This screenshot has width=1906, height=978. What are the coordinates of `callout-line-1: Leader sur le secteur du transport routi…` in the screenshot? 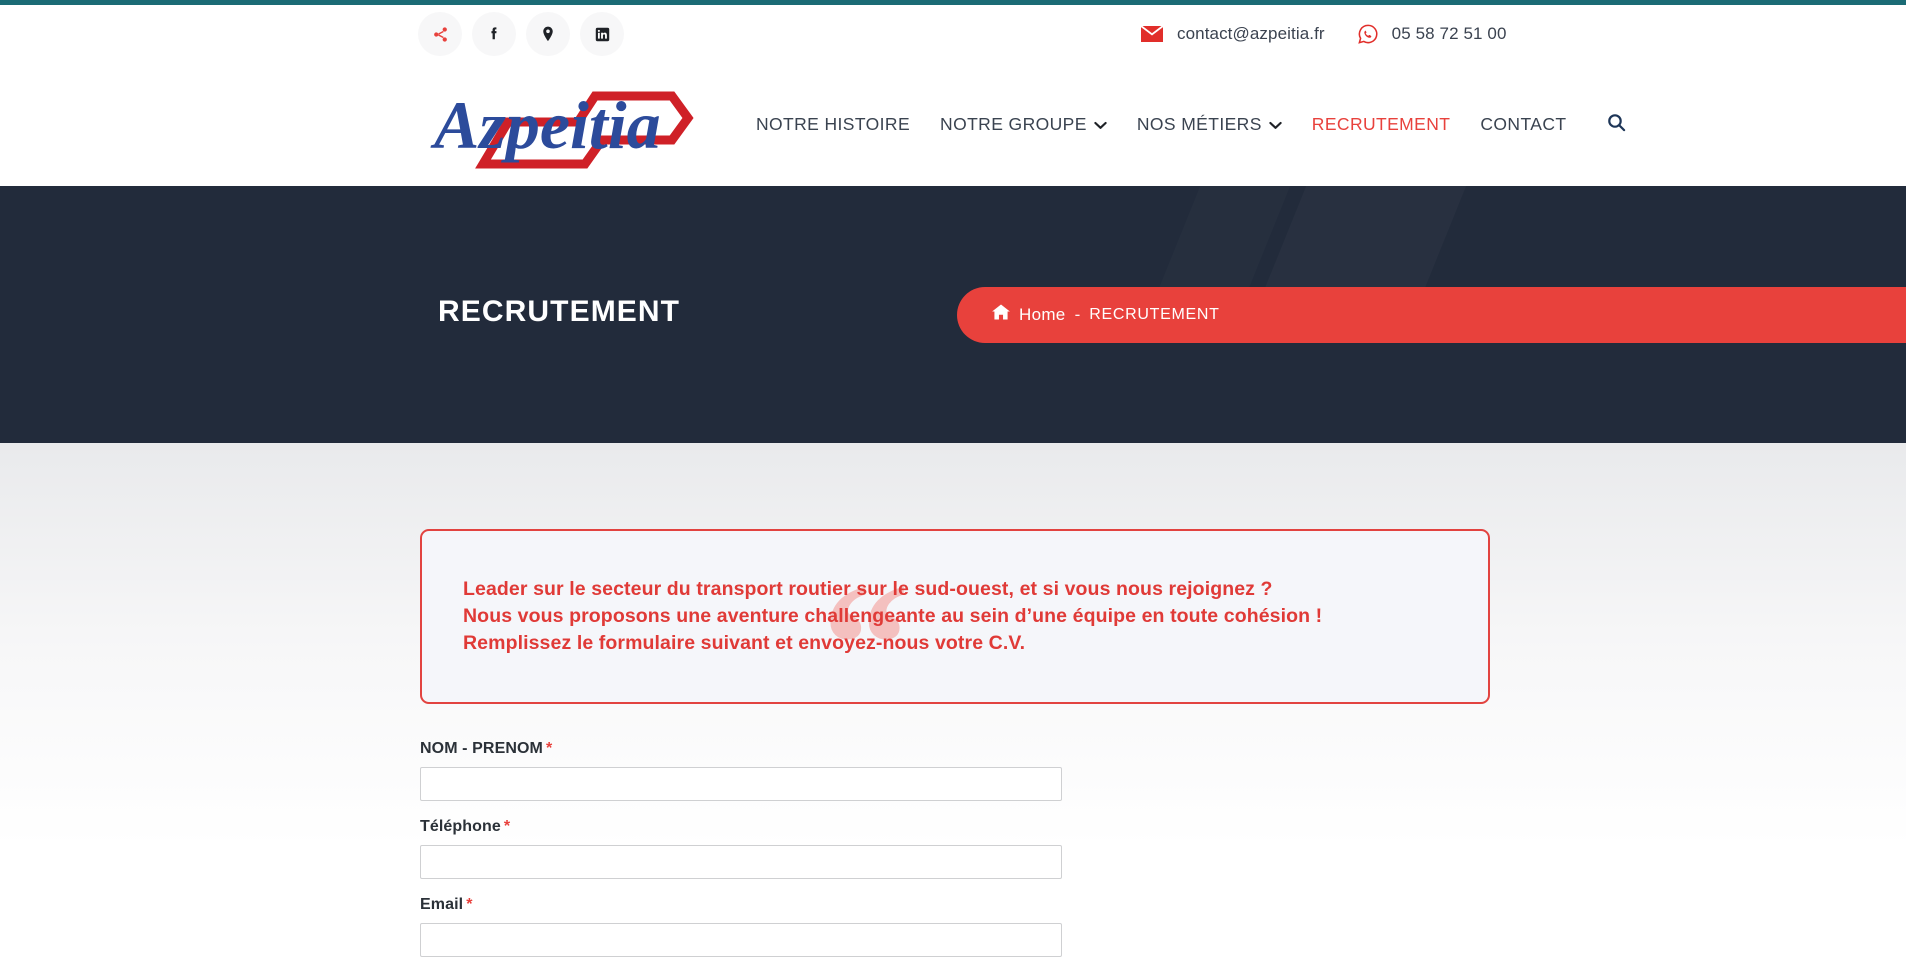 It's located at (868, 589).